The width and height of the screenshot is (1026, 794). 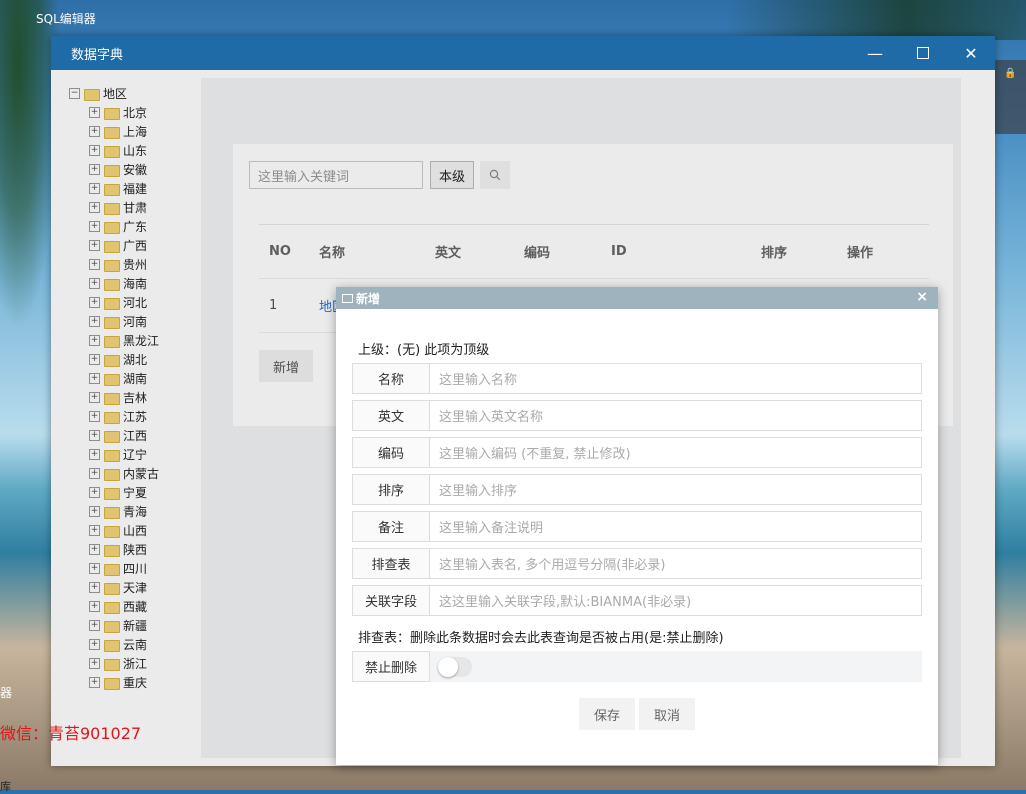 I want to click on field-label: 关联字段, so click(x=391, y=600).